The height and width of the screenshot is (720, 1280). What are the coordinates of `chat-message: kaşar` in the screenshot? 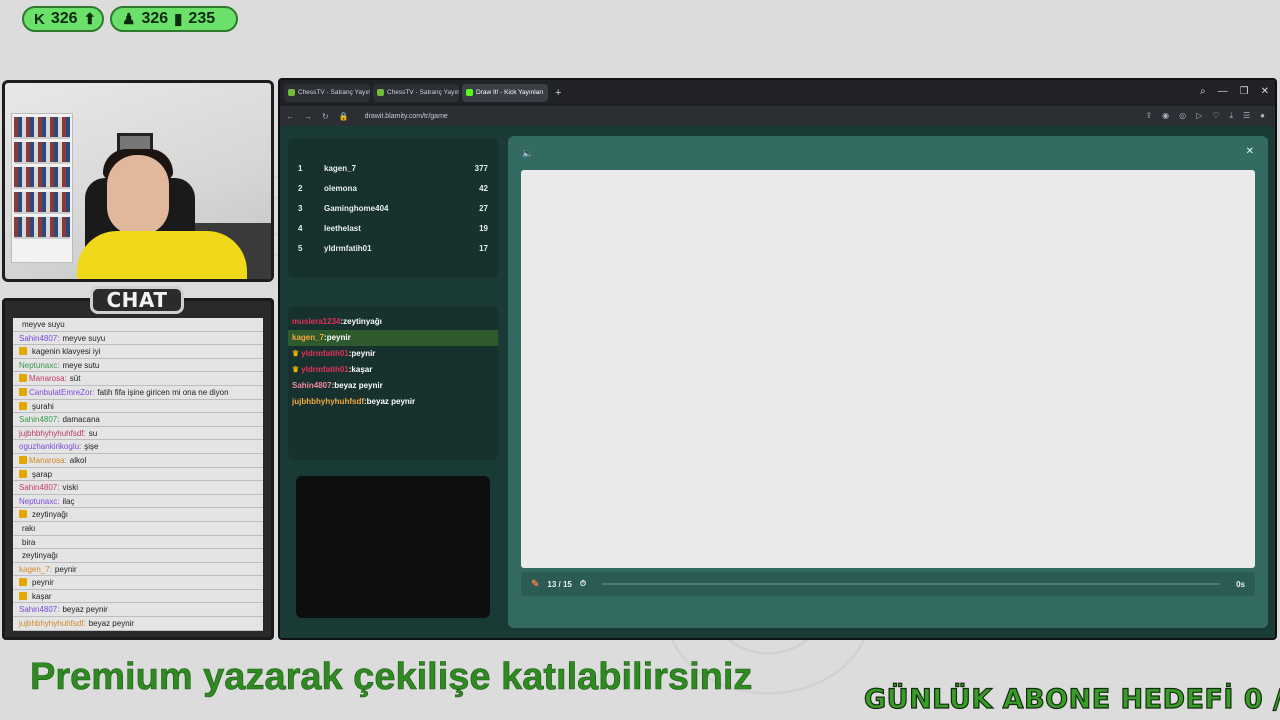 It's located at (138, 596).